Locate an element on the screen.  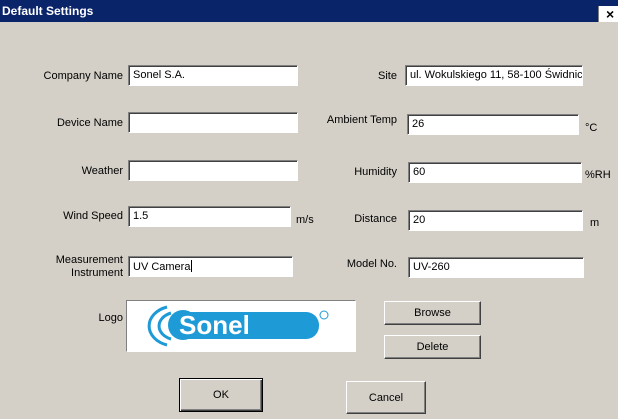
model-no-value: UV-260 is located at coordinates (431, 267).